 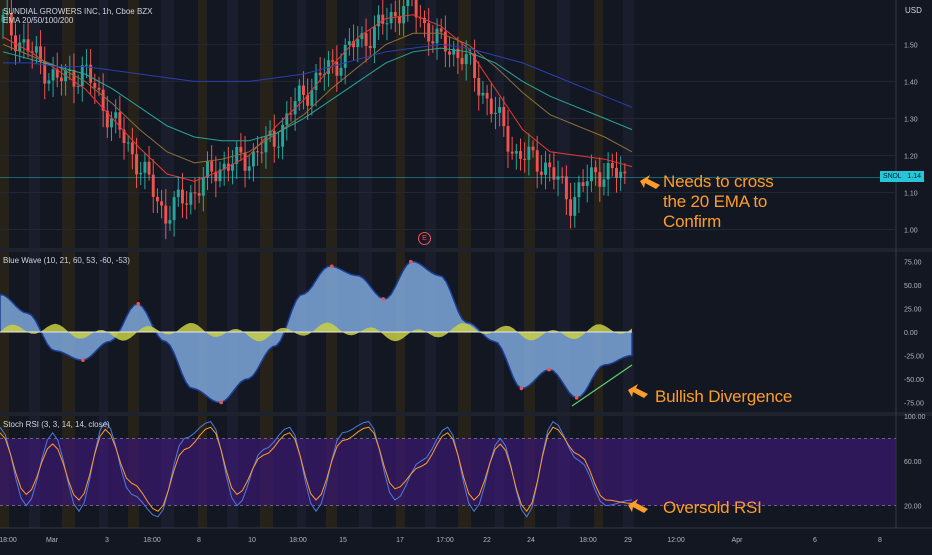 What do you see at coordinates (715, 201) in the screenshot?
I see `ema-annotation-line-2: the 20 EMA to` at bounding box center [715, 201].